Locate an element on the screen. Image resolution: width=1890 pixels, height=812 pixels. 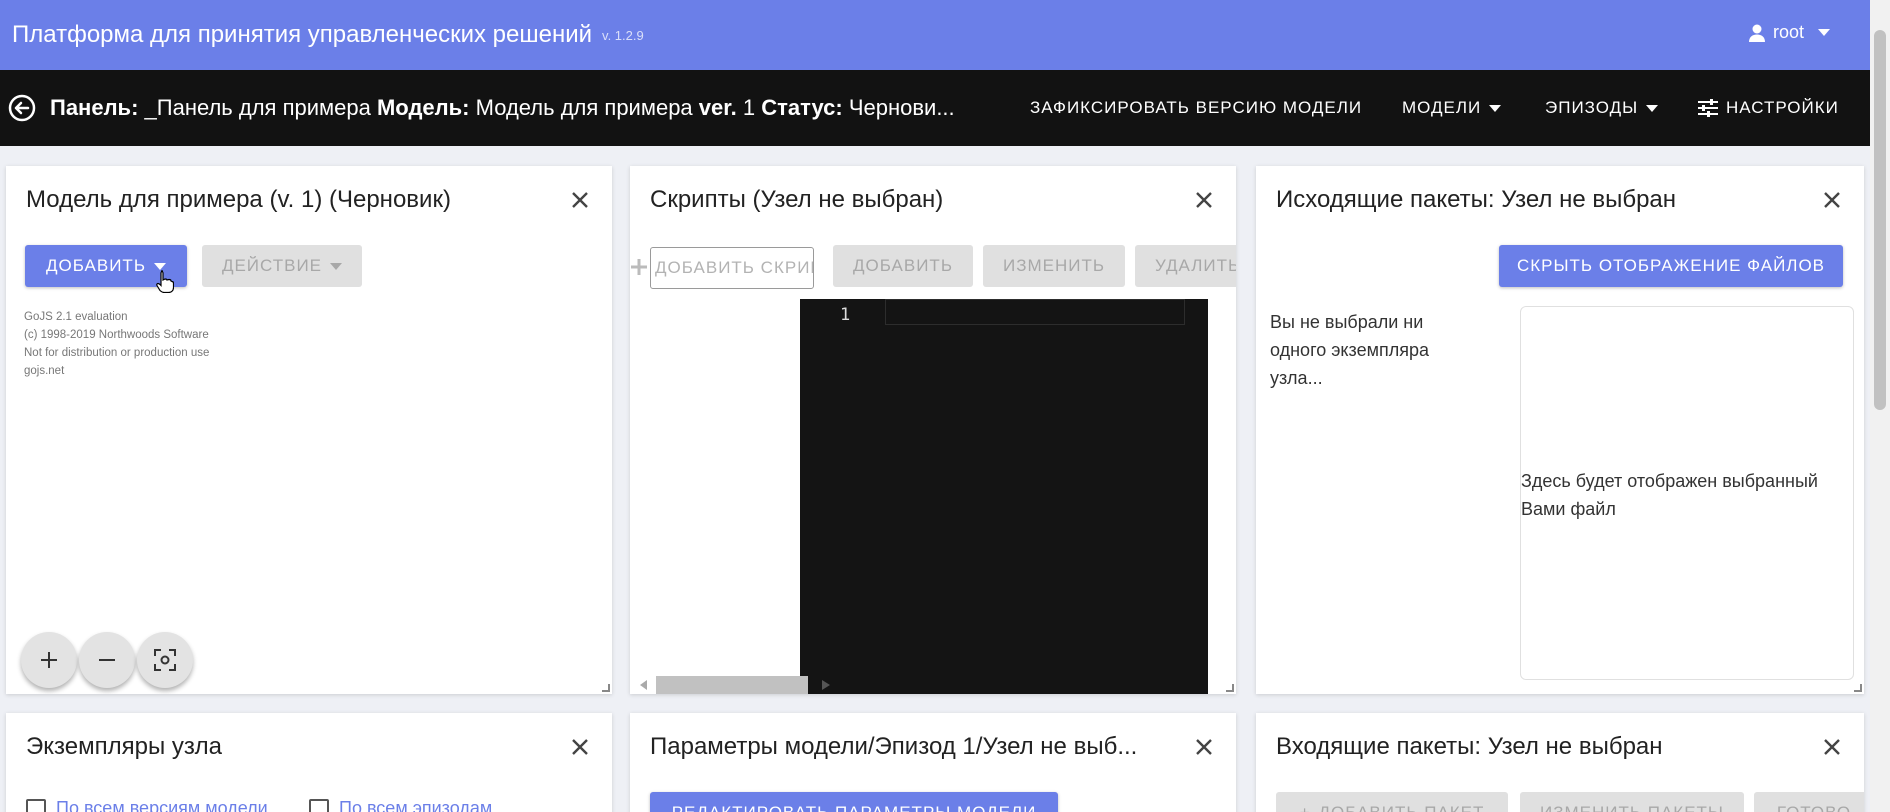
zoom-out-button is located at coordinates (107, 660).